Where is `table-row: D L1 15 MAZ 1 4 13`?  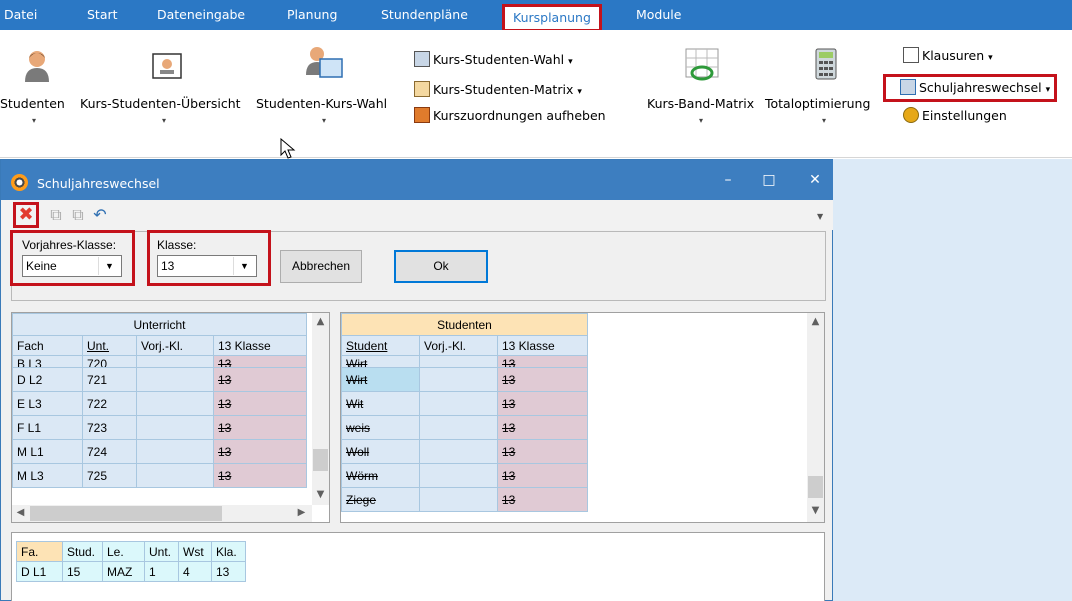 table-row: D L1 15 MAZ 1 4 13 is located at coordinates (131, 571).